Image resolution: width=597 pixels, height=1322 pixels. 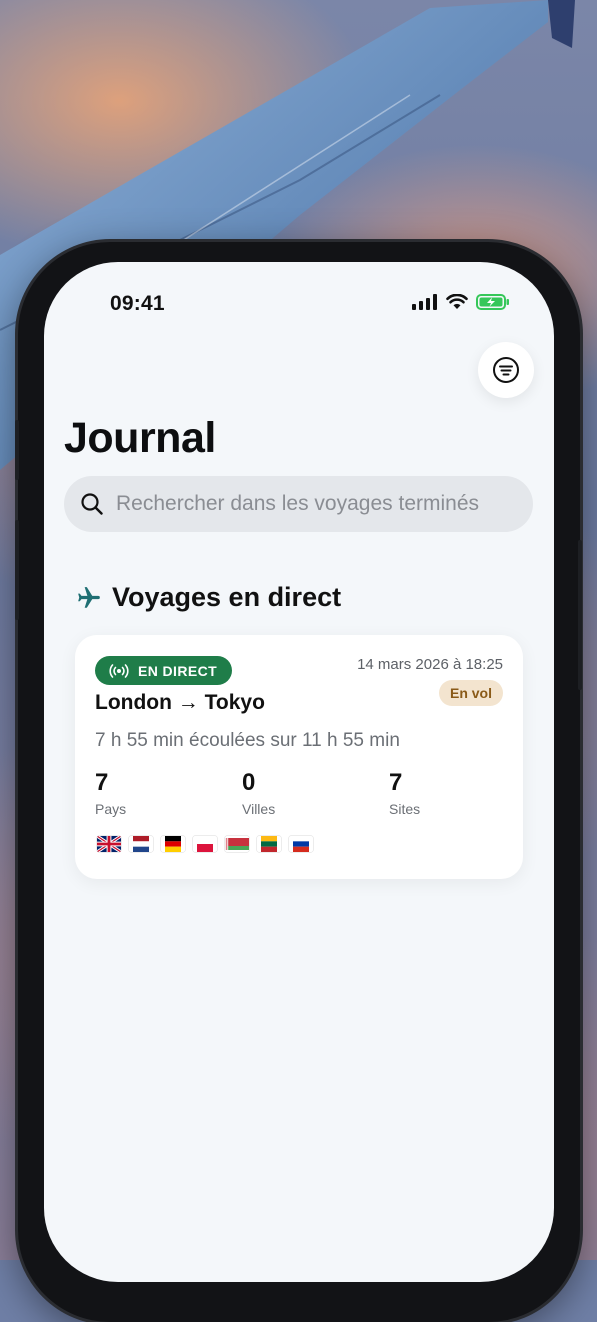 I want to click on trip-stats: 7 Pays 0 Villes 7 Sites, so click(x=315, y=793).